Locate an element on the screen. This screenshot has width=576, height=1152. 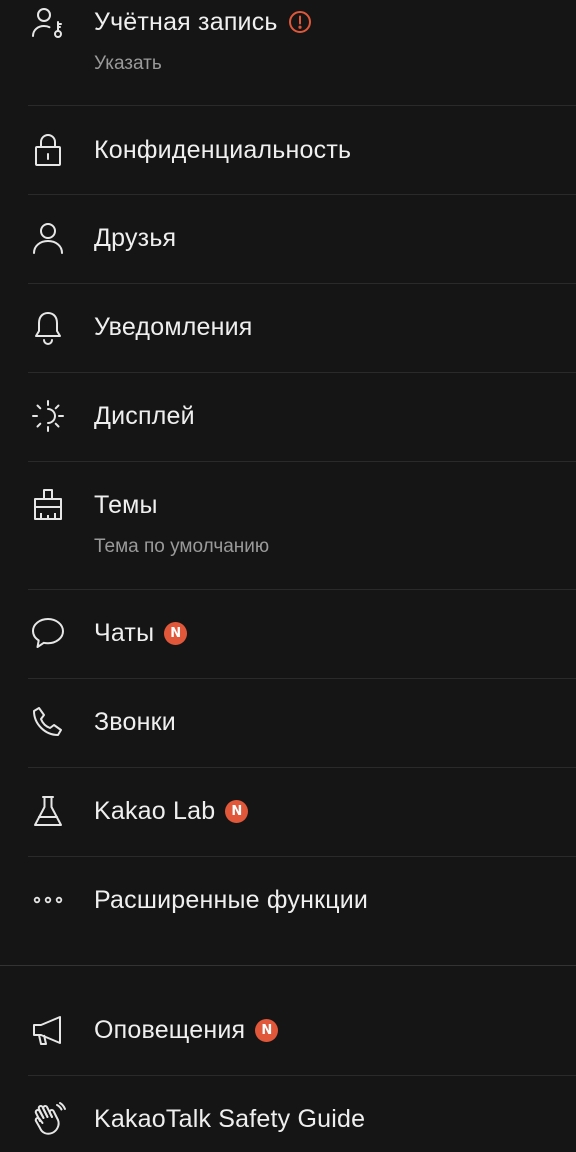
settings-item-sublabel: Тема по умолчанию is located at coordinates (182, 546).